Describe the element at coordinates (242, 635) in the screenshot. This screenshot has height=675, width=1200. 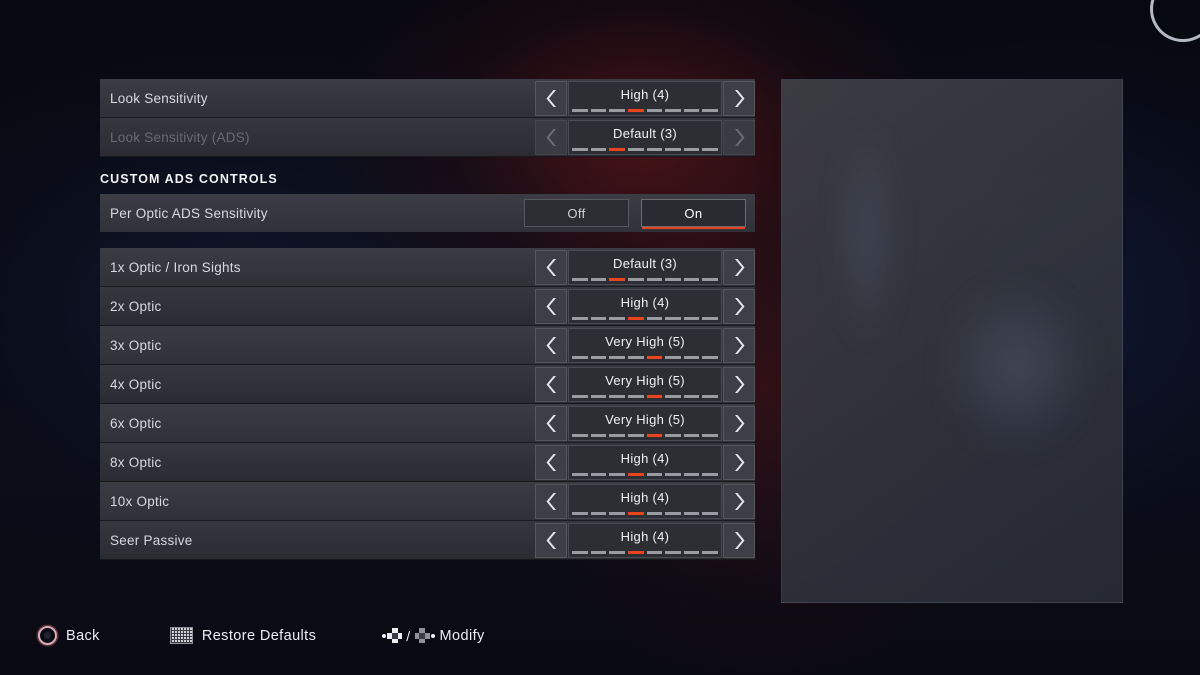
I see `footer-hint: Restore Defaults` at that location.